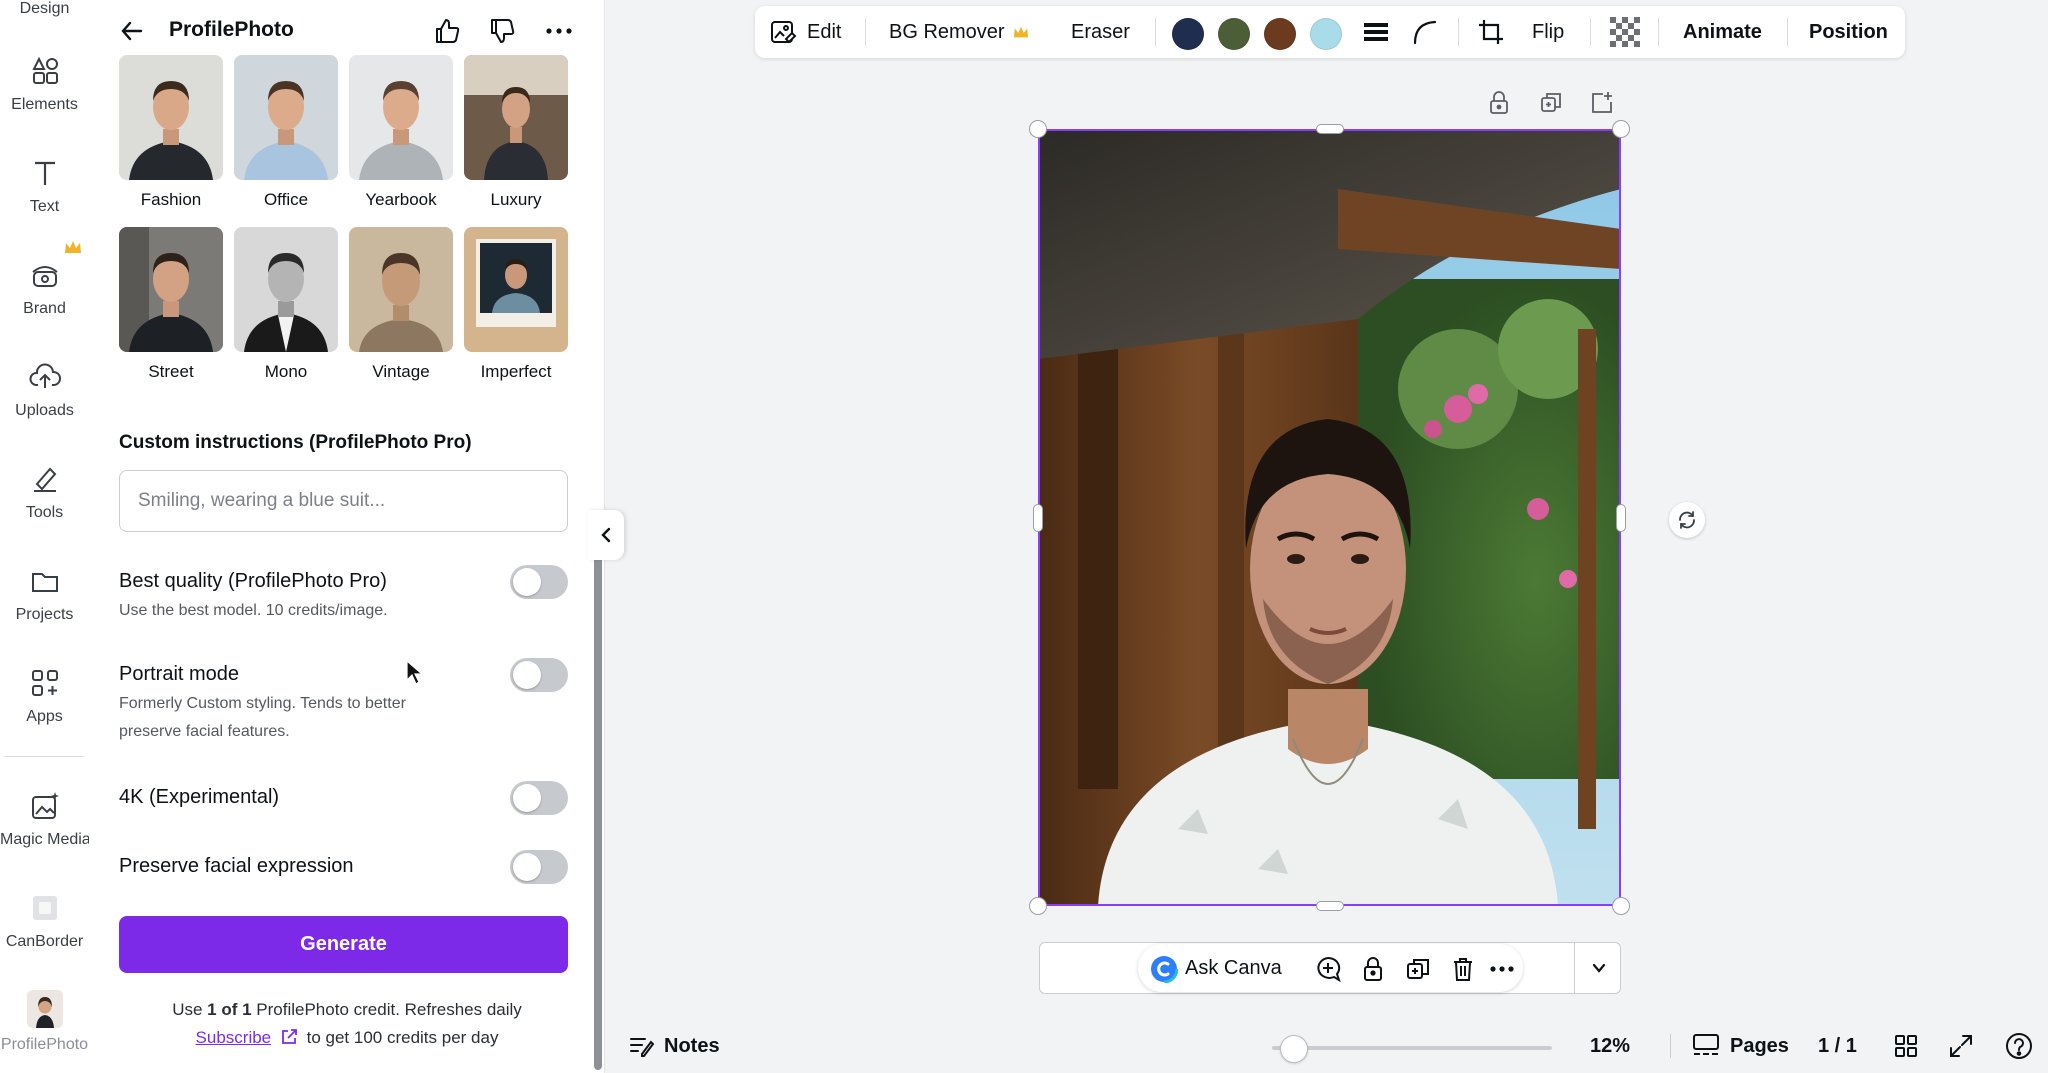 This screenshot has height=1073, width=2048. What do you see at coordinates (1463, 969) in the screenshot?
I see `trash-icon` at bounding box center [1463, 969].